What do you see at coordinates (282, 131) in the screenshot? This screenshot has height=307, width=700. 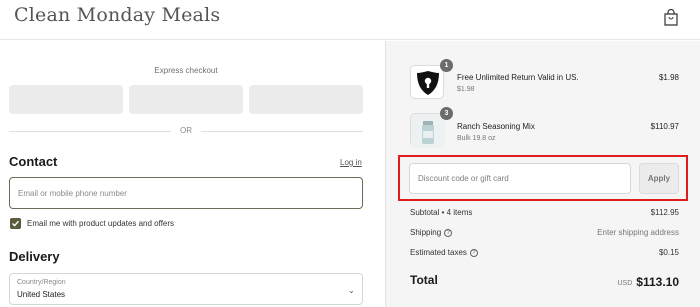 I see `divider-right` at bounding box center [282, 131].